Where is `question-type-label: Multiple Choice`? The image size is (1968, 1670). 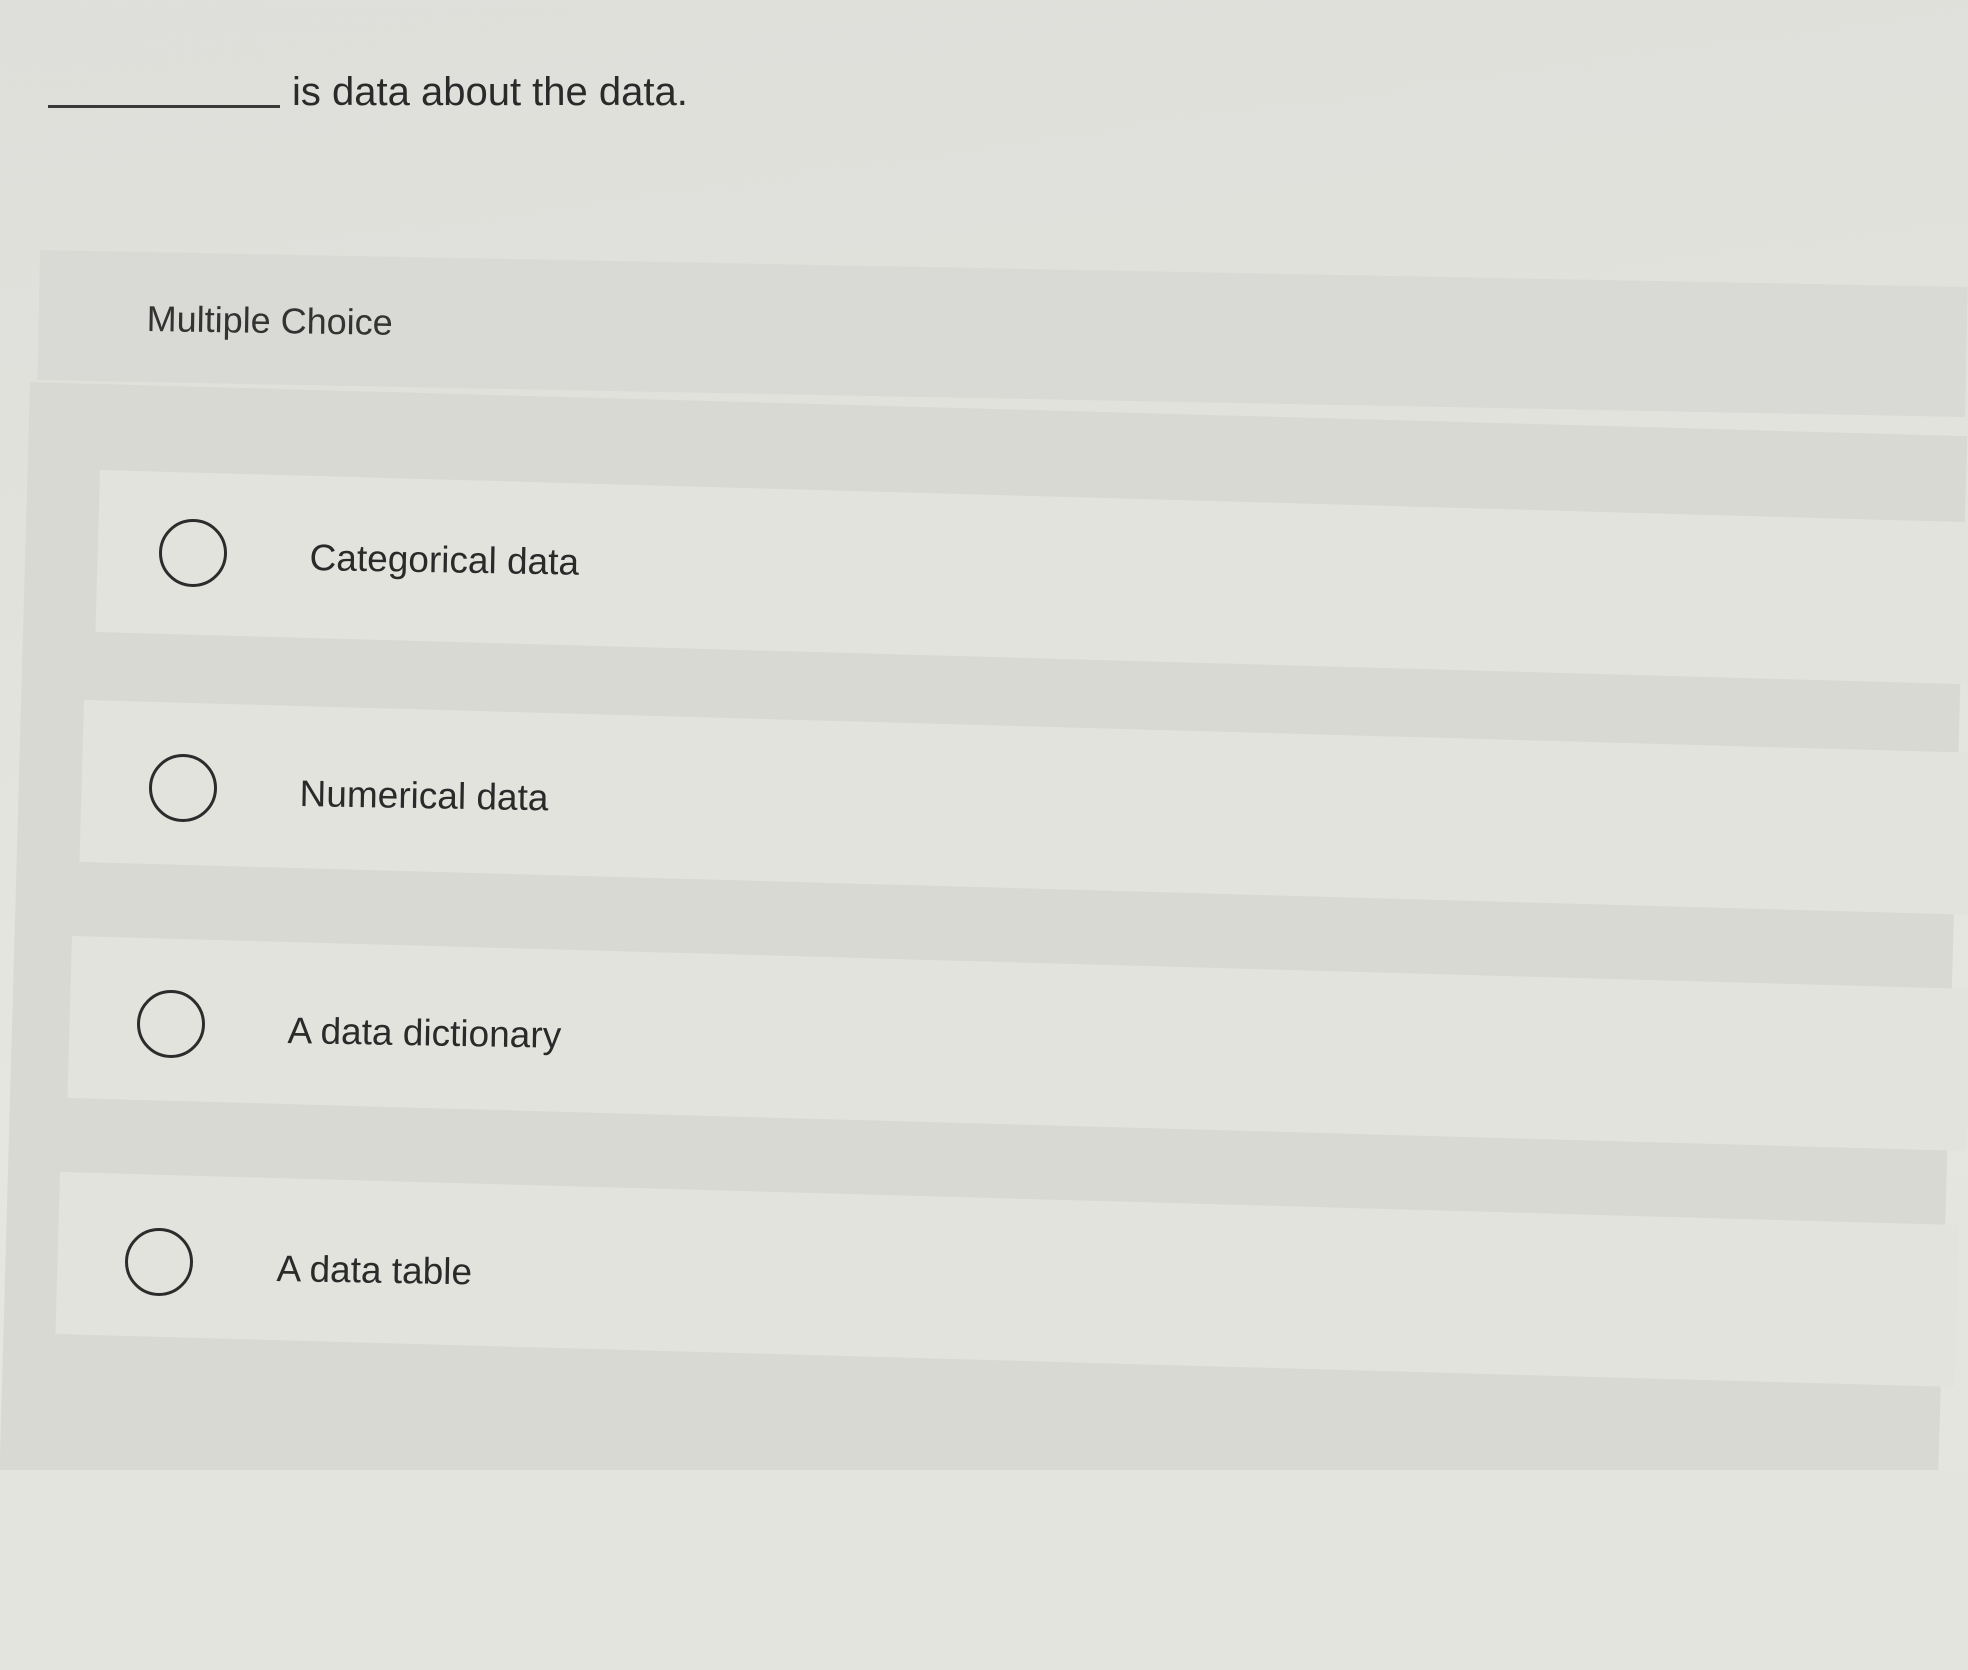
question-type-label: Multiple Choice is located at coordinates (270, 320).